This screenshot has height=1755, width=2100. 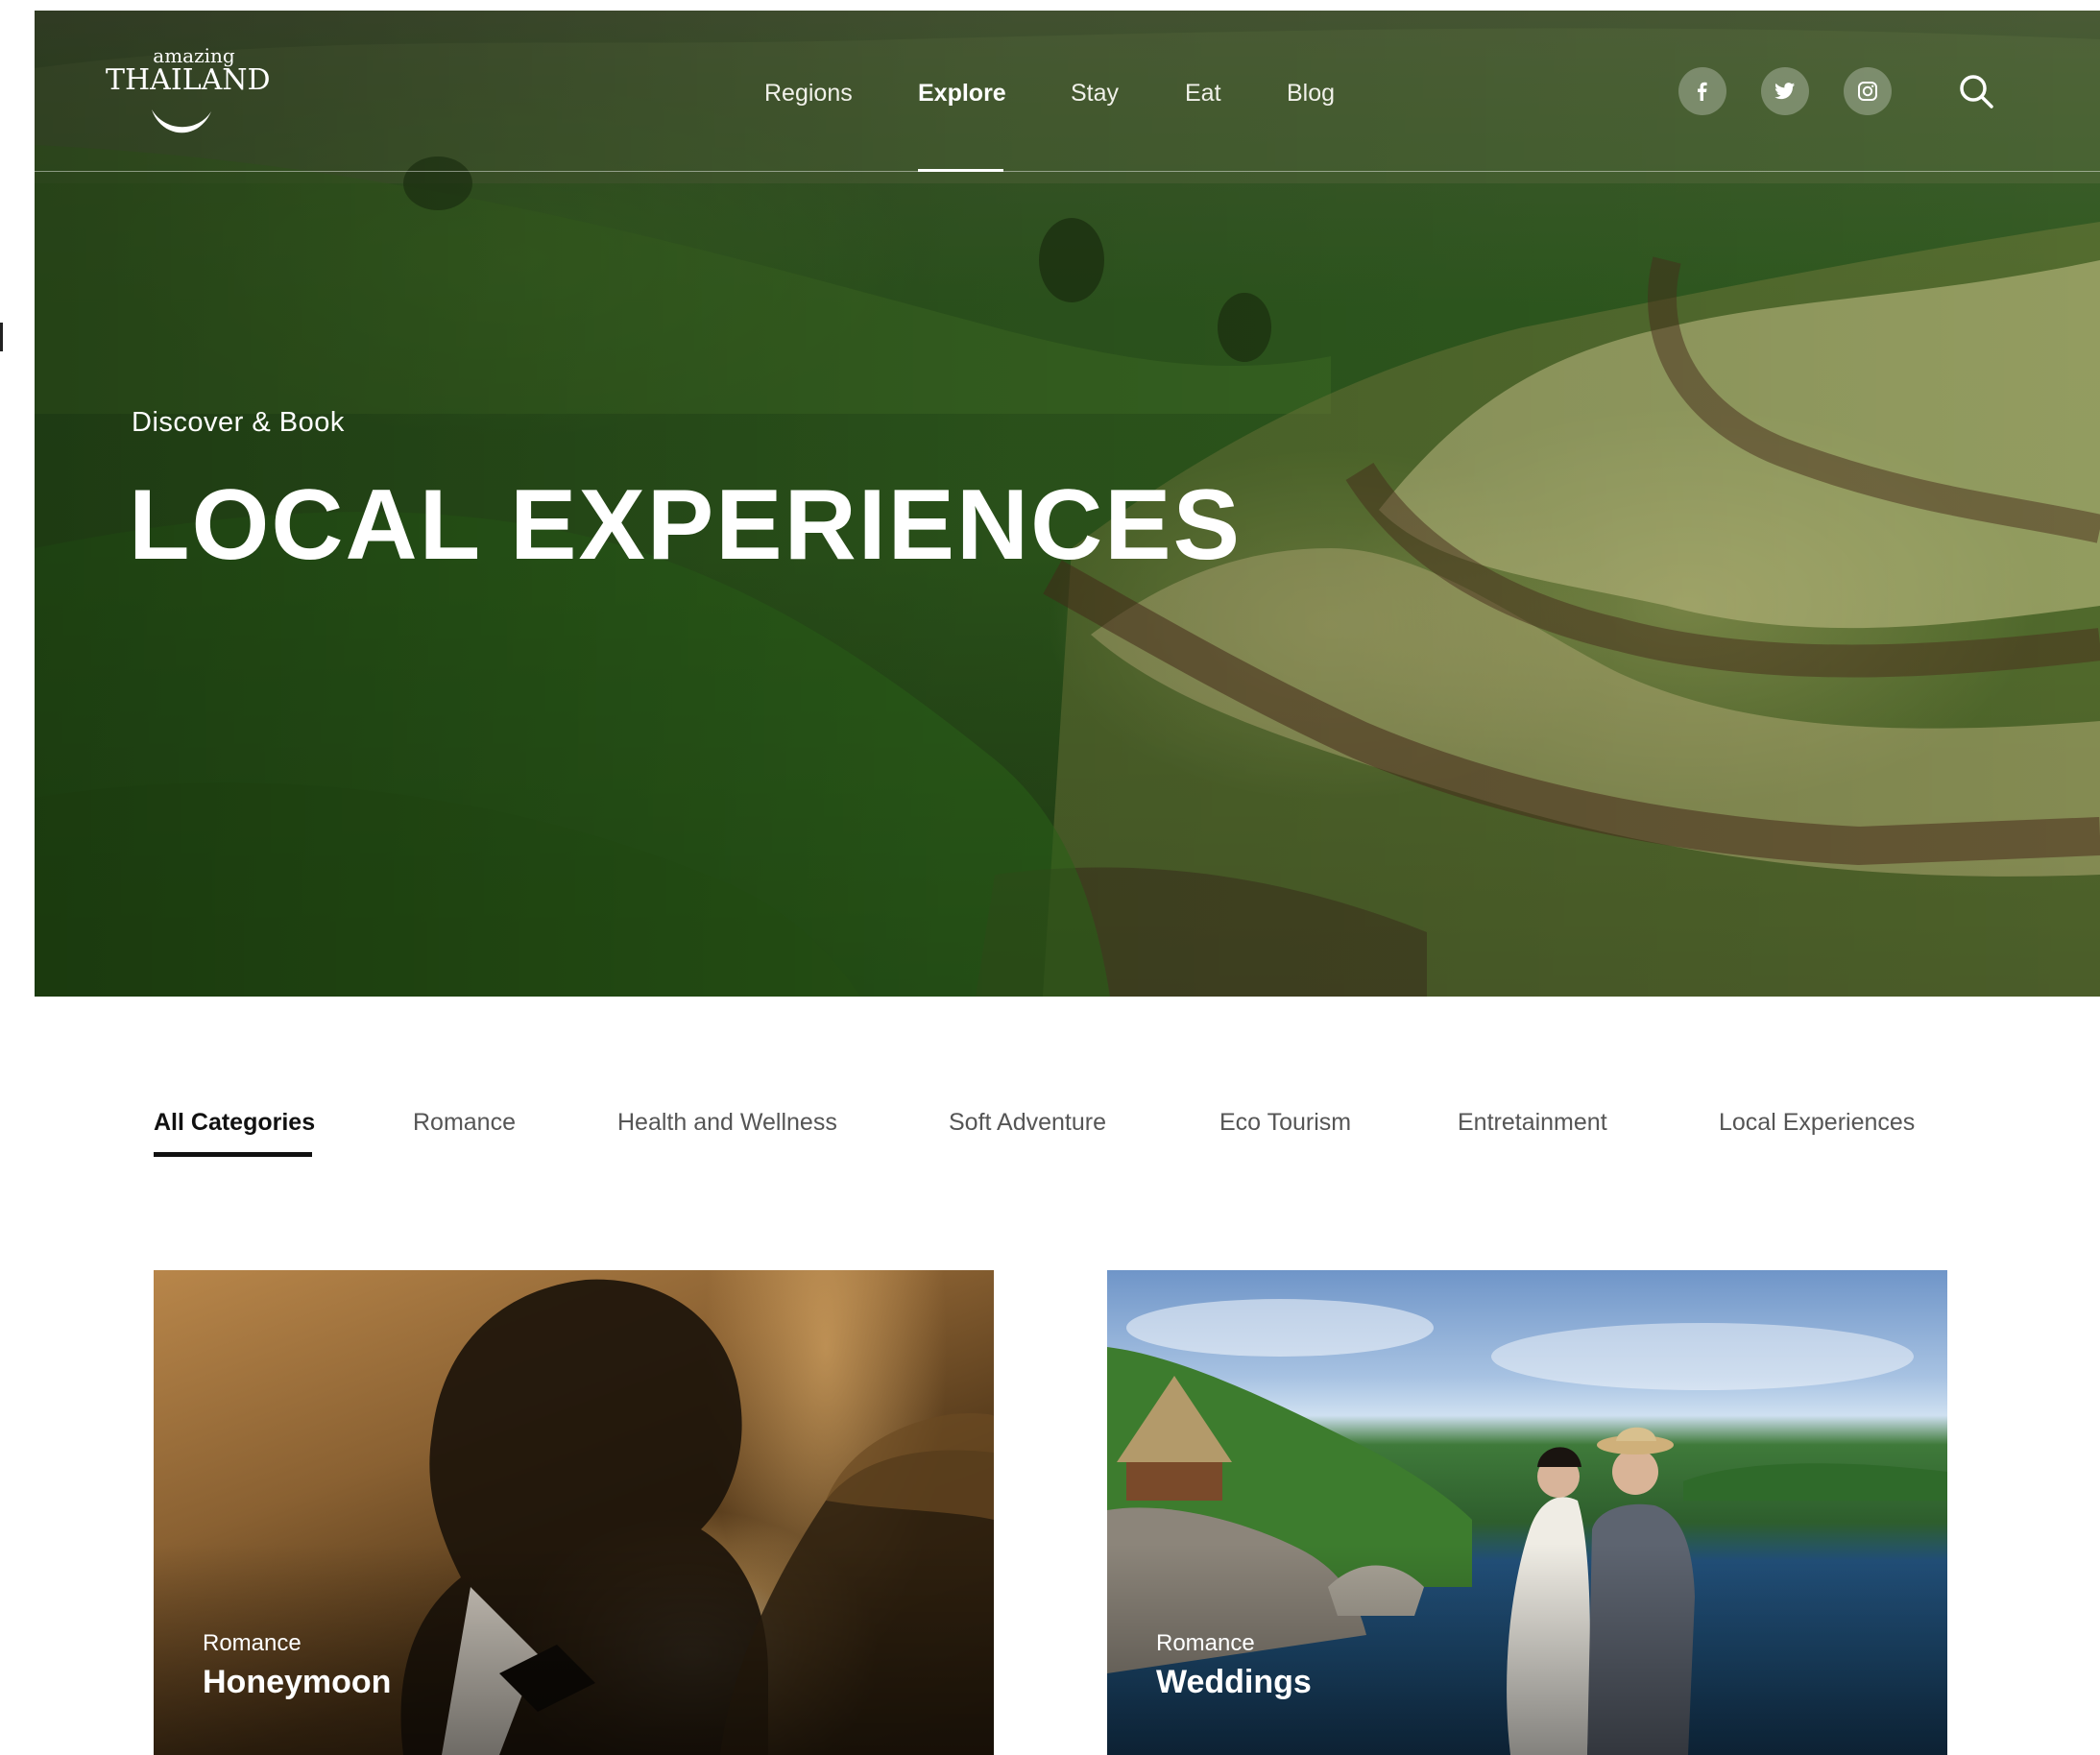 What do you see at coordinates (181, 121) in the screenshot?
I see `logo-smile-icon` at bounding box center [181, 121].